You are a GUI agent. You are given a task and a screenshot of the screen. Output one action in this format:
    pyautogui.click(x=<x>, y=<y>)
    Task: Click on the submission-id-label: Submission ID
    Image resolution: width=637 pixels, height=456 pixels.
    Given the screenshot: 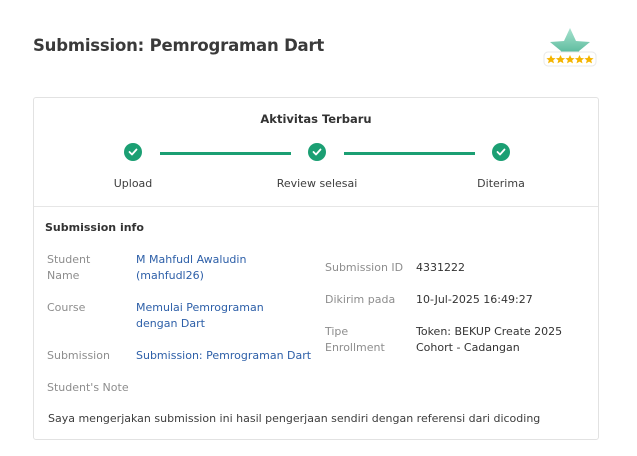 What is the action you would take?
    pyautogui.click(x=364, y=267)
    